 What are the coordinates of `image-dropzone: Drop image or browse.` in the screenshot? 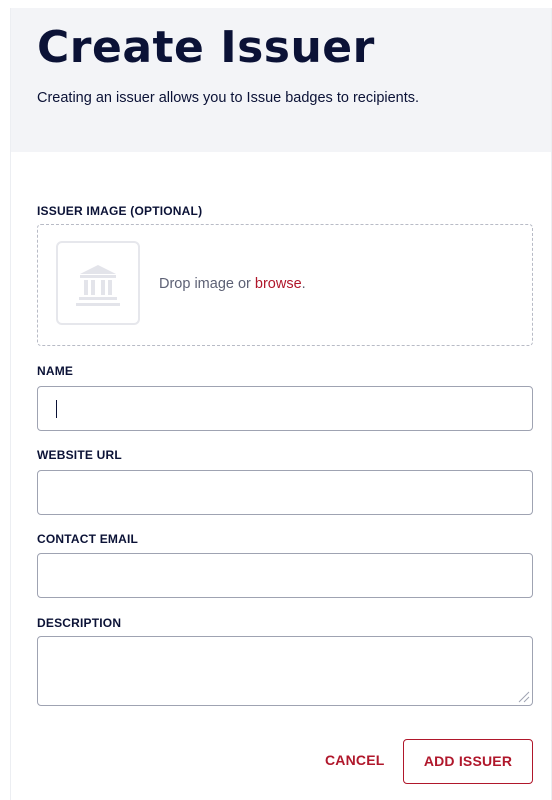 It's located at (285, 285).